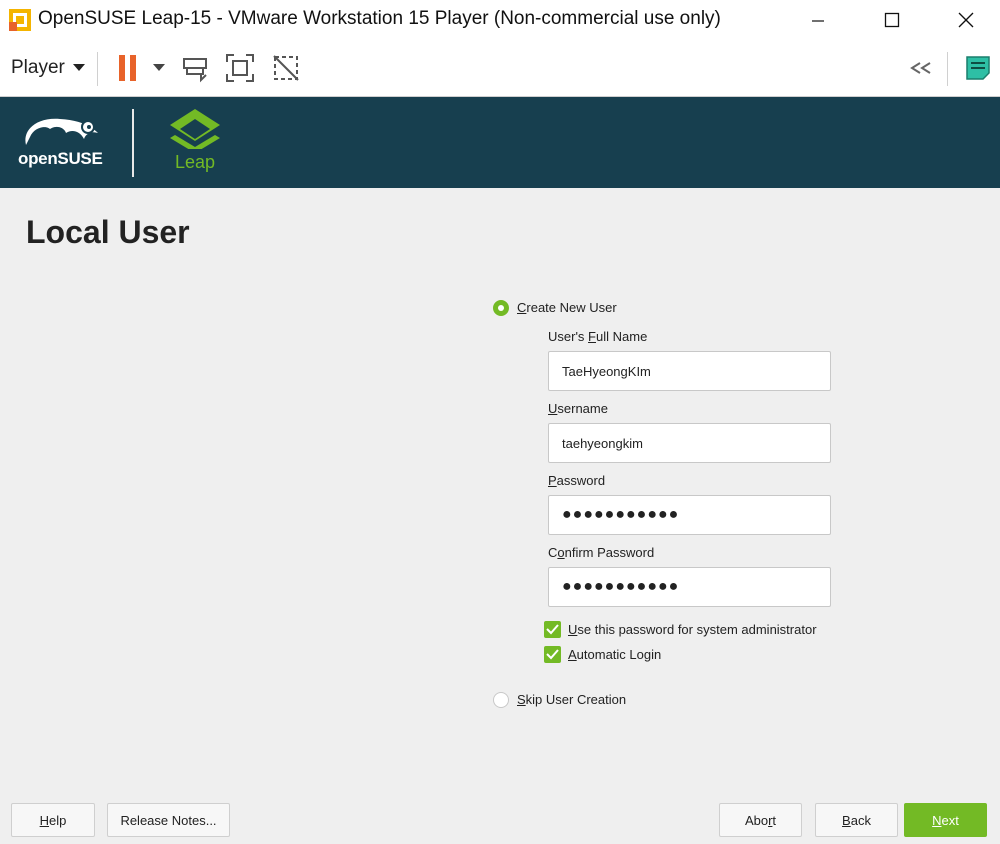 This screenshot has height=844, width=1000. Describe the element at coordinates (20, 20) in the screenshot. I see `vmware-icon` at that location.